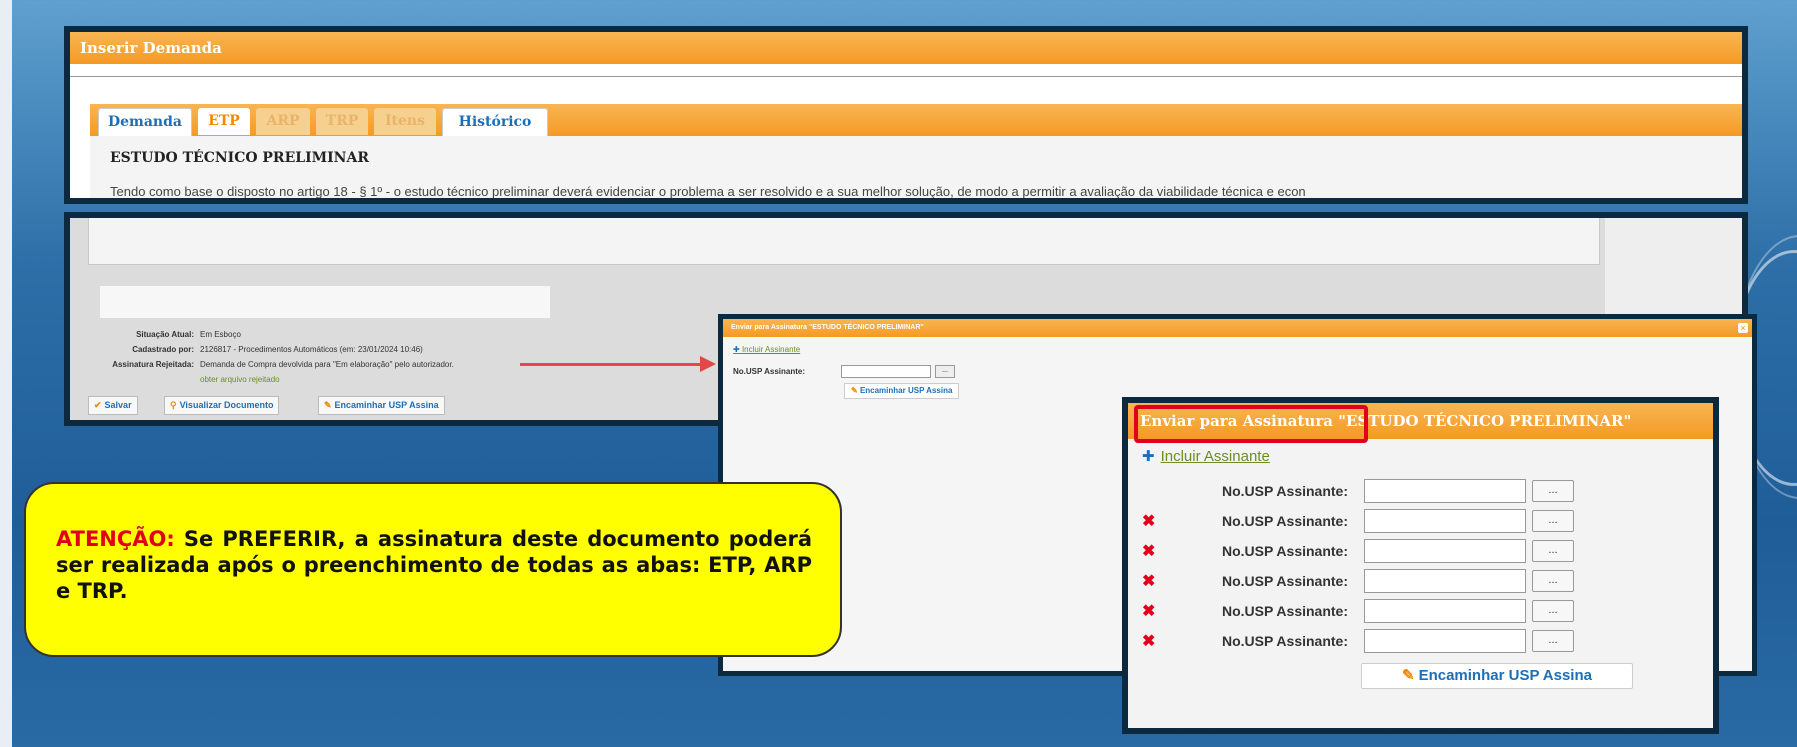  I want to click on status-label: Situação Atual:, so click(165, 334).